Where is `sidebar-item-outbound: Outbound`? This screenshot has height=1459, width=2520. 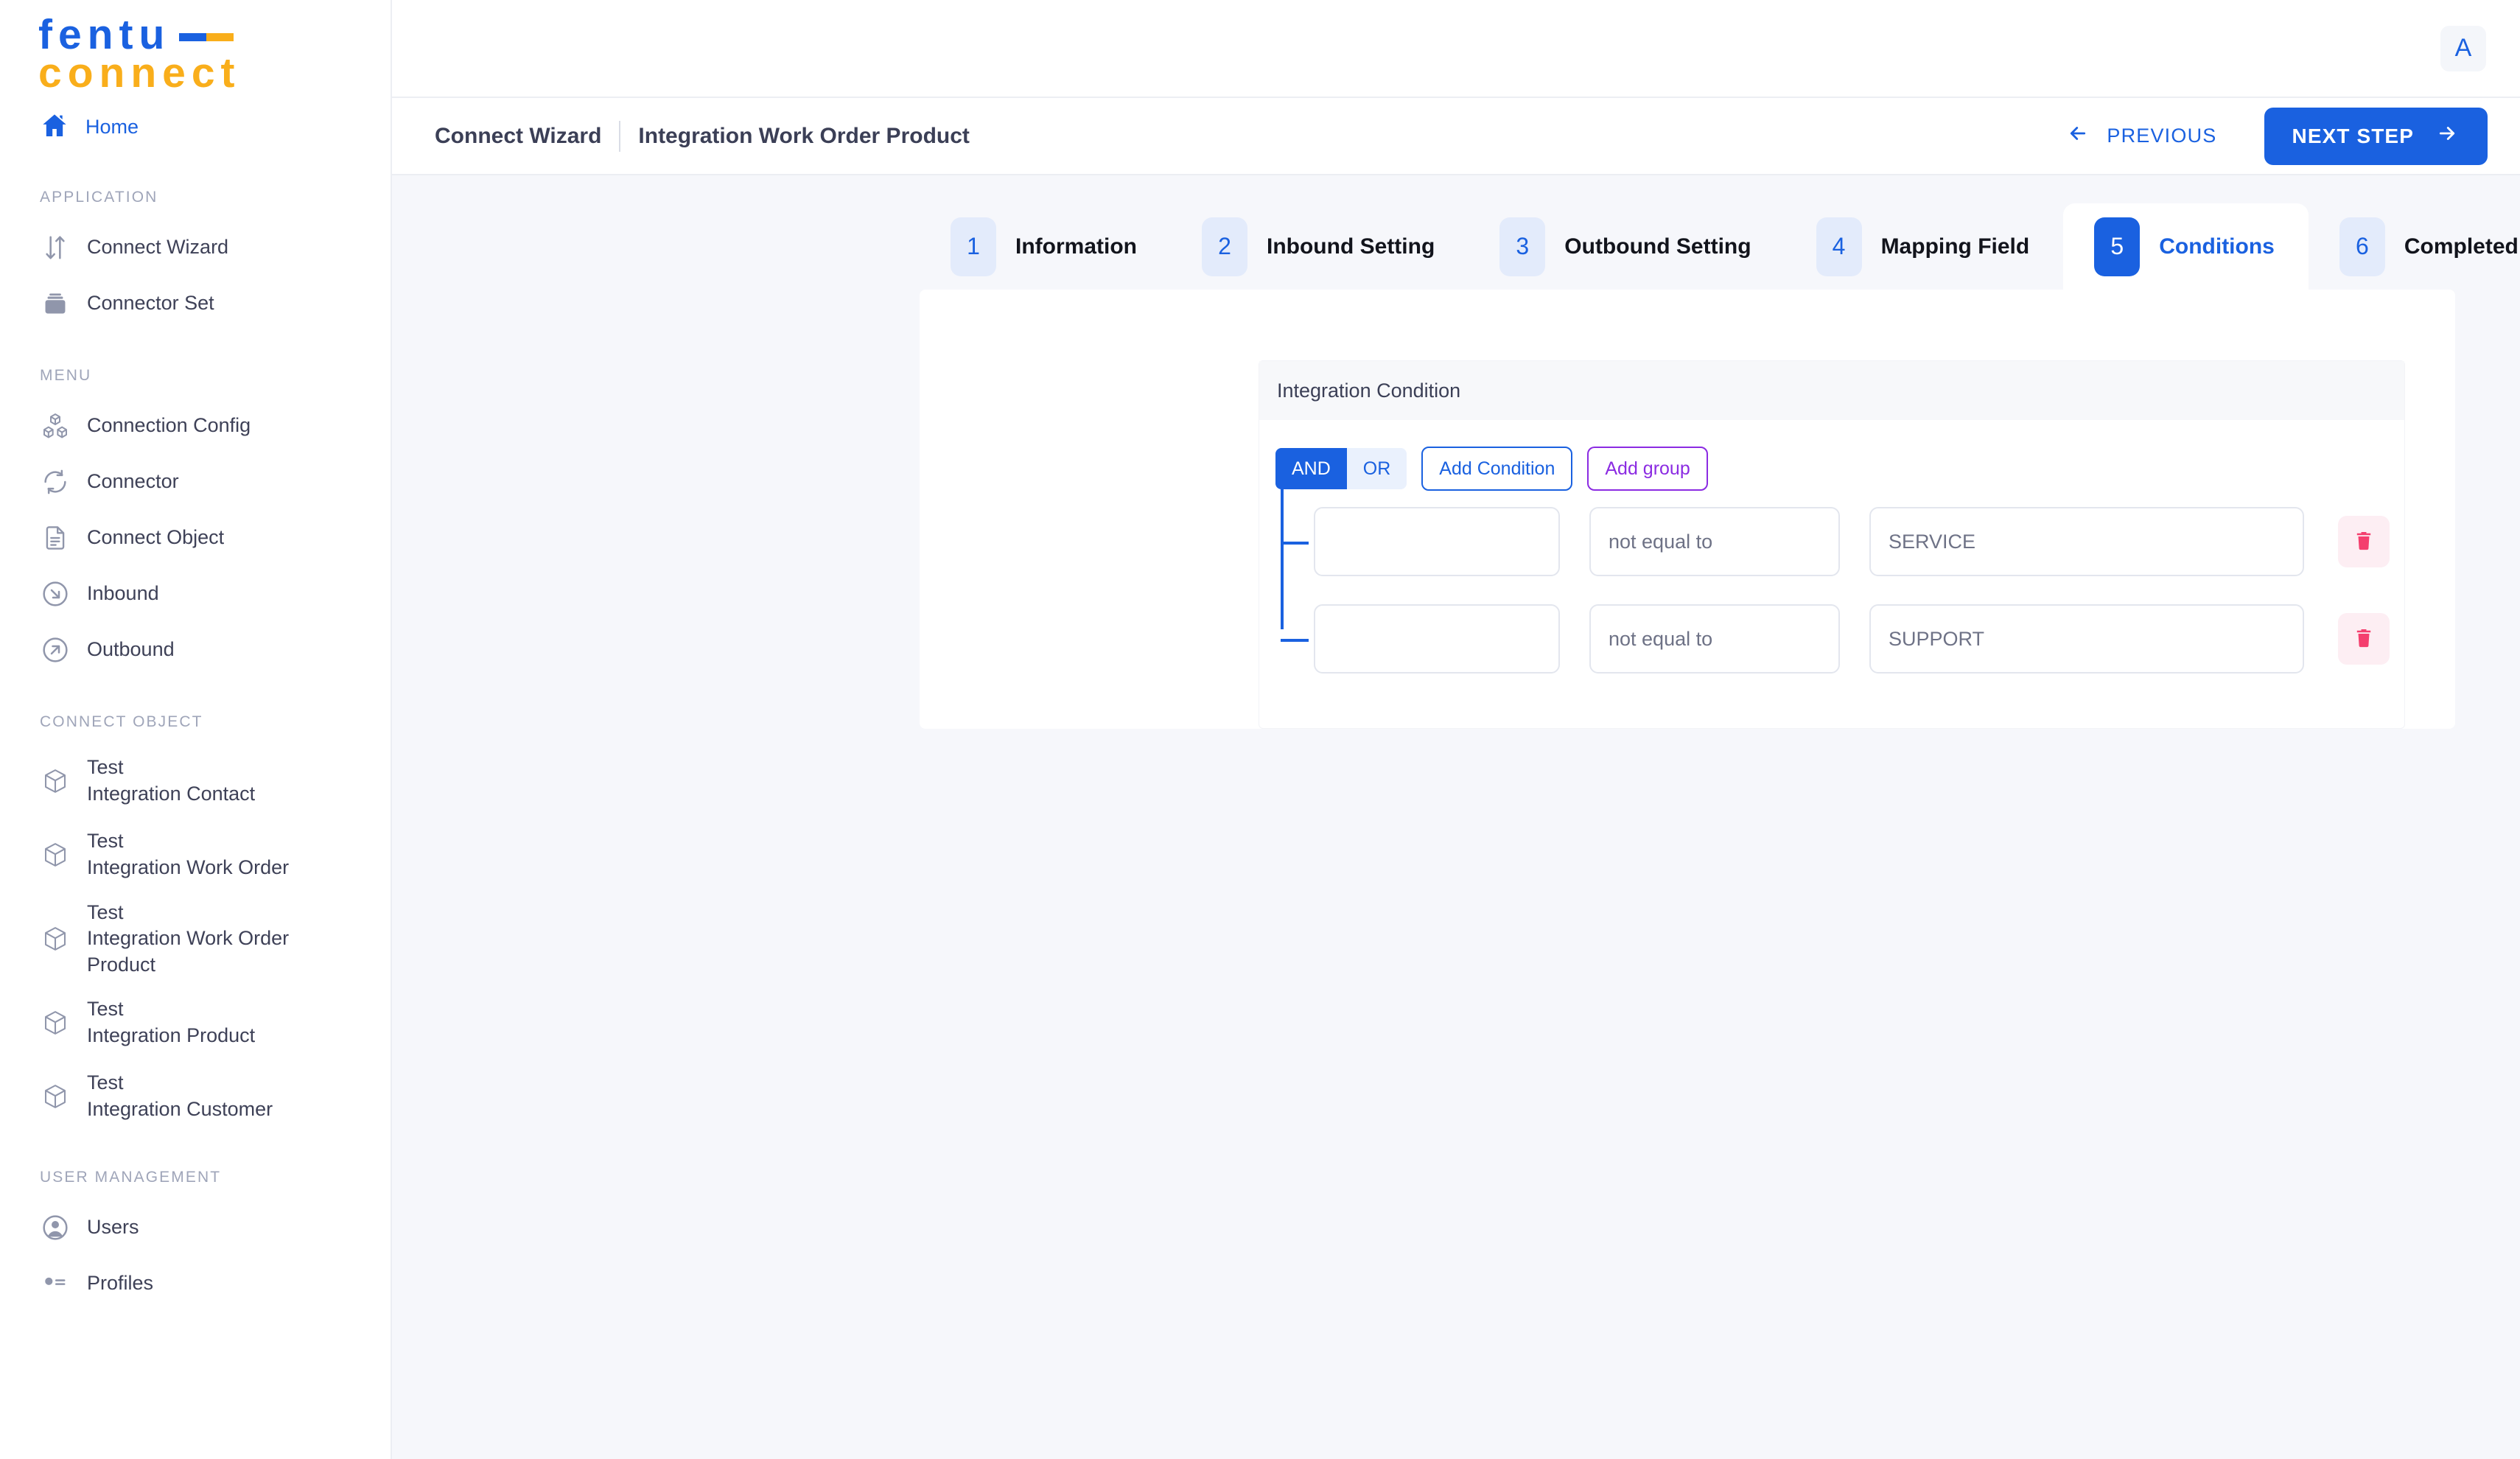
sidebar-item-outbound: Outbound is located at coordinates (196, 650).